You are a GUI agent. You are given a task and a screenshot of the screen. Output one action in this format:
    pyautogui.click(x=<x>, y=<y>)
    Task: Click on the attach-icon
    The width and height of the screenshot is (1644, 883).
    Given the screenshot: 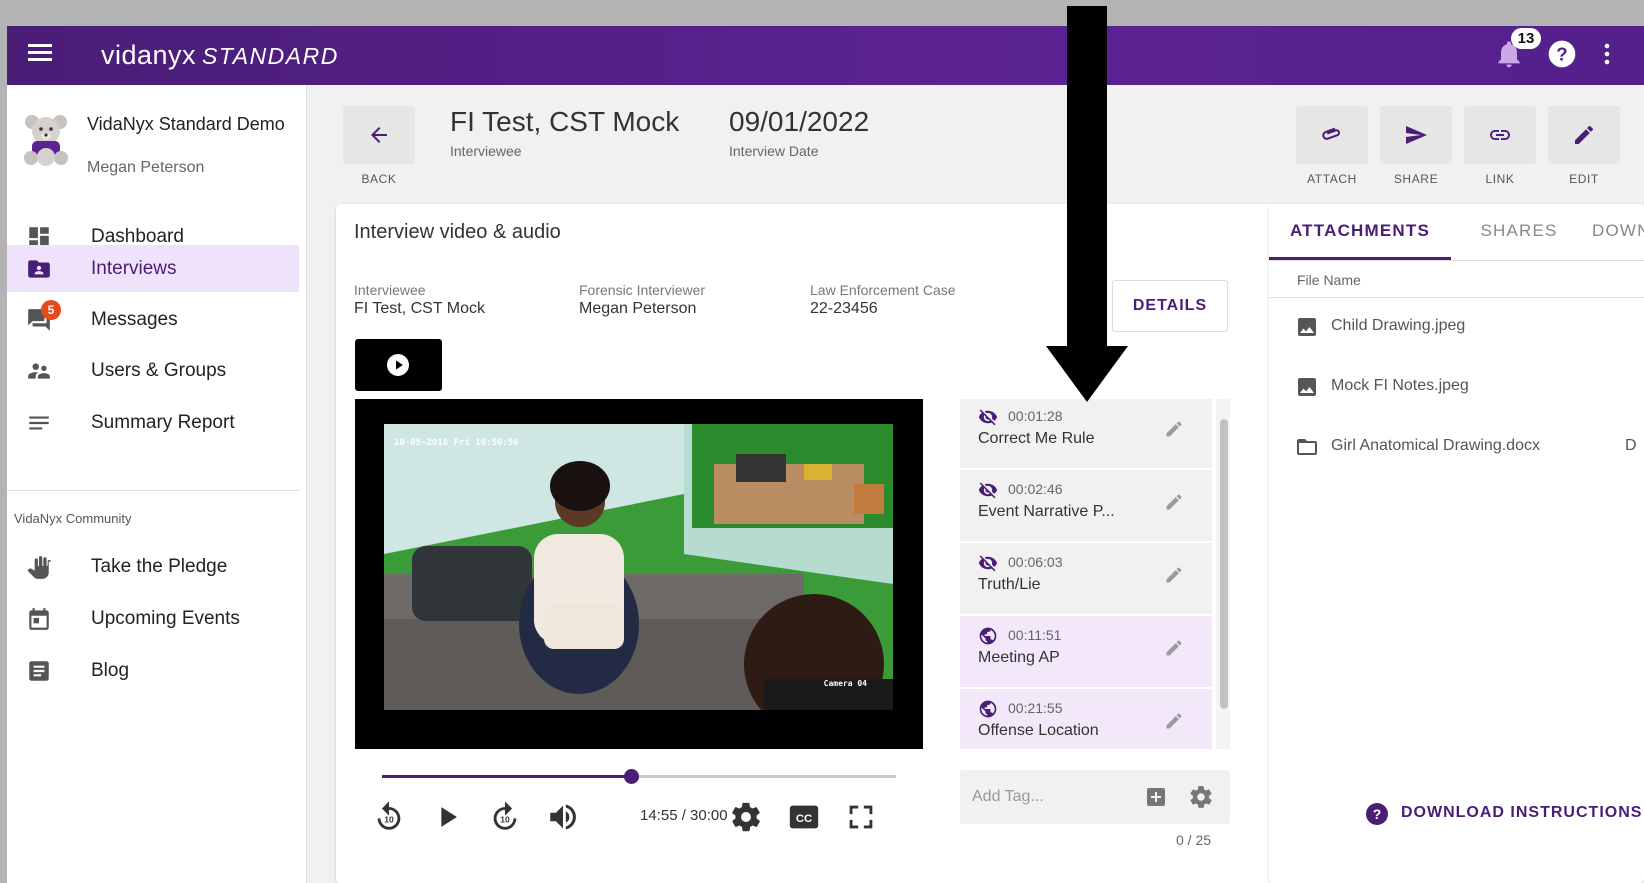 What is the action you would take?
    pyautogui.click(x=1331, y=133)
    